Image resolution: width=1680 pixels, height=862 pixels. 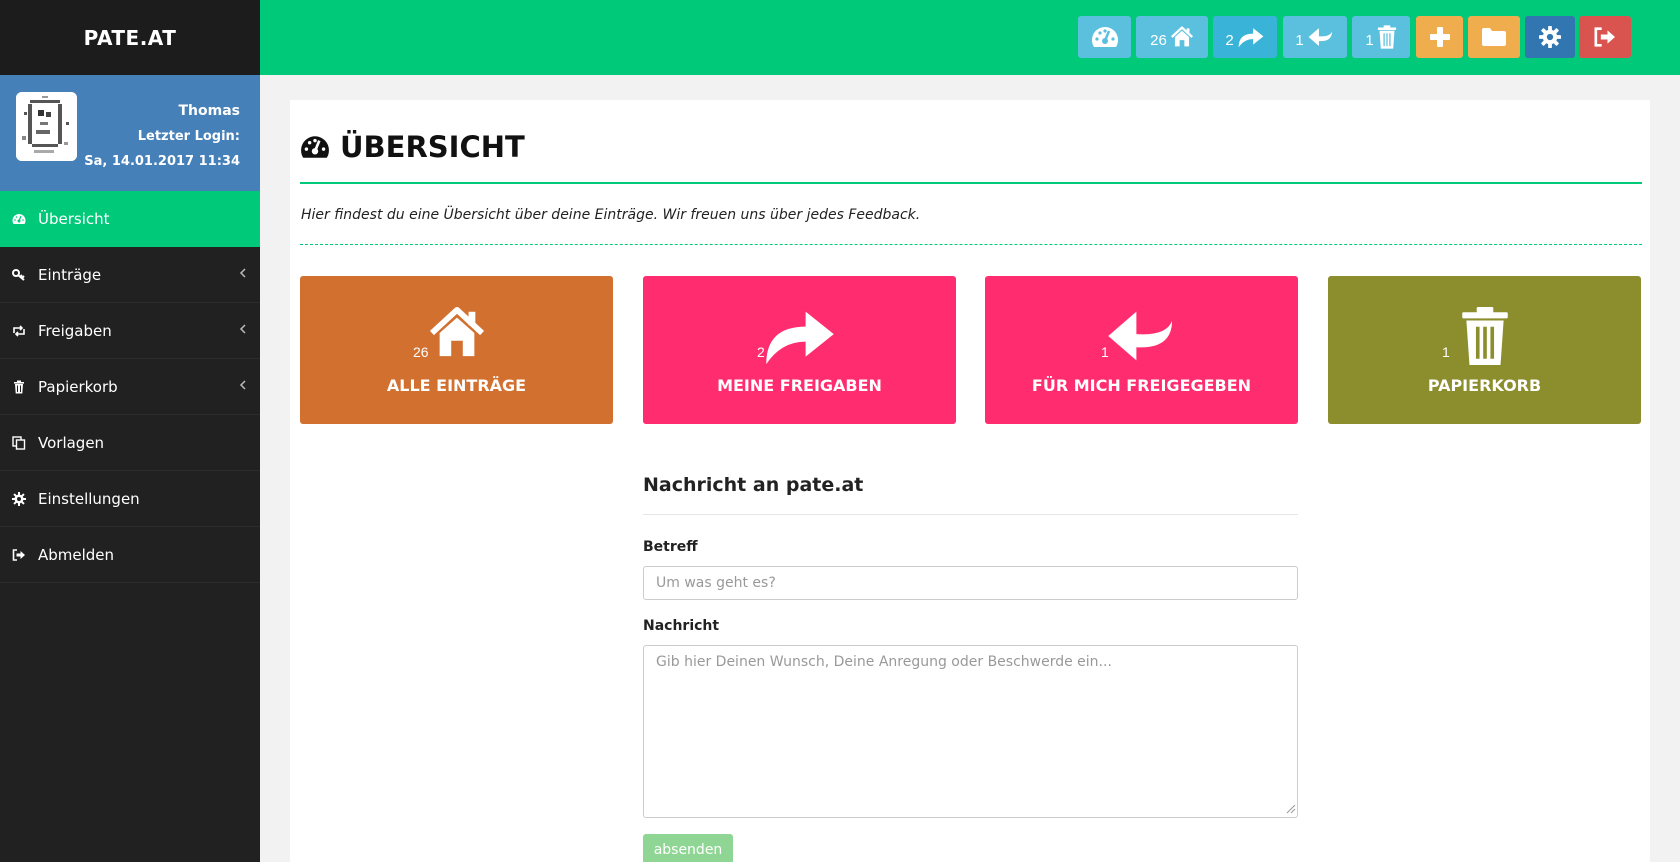 I want to click on resize-grip-icon, so click(x=1290, y=808).